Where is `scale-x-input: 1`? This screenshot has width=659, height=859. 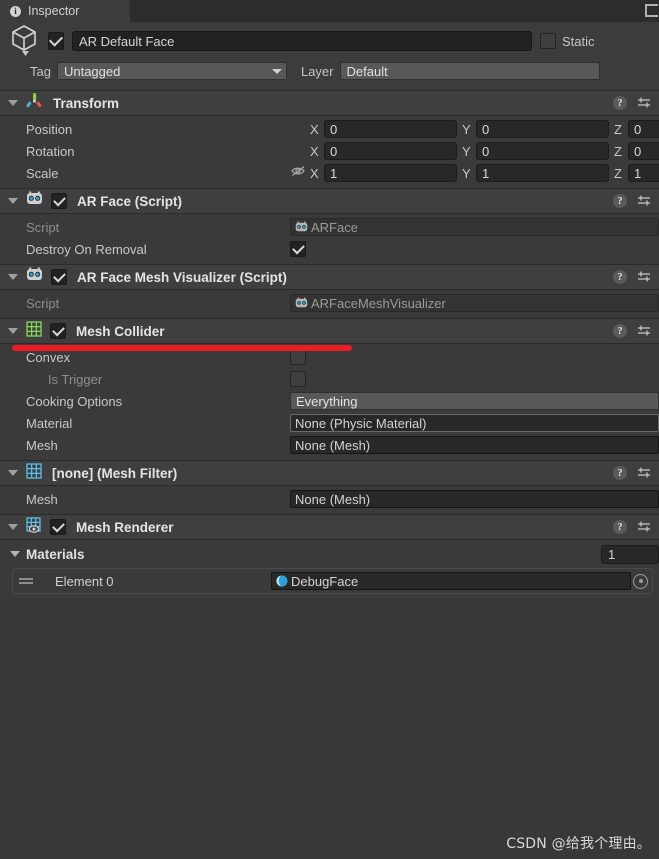
scale-x-input: 1 is located at coordinates (390, 173).